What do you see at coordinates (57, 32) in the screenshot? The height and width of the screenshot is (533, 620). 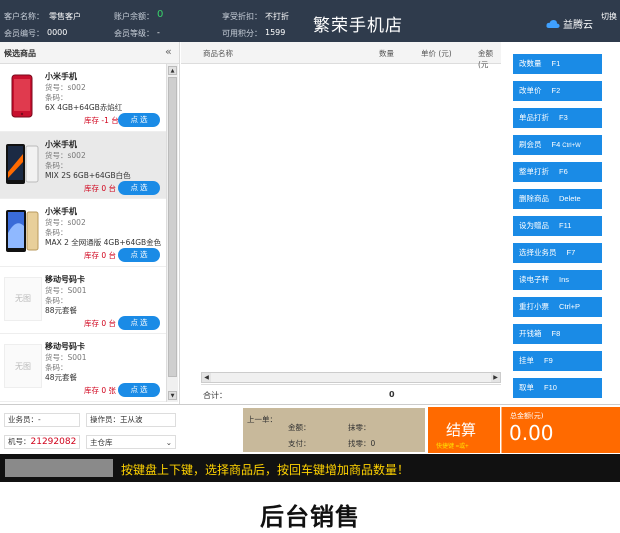 I see `member-no: 0000` at bounding box center [57, 32].